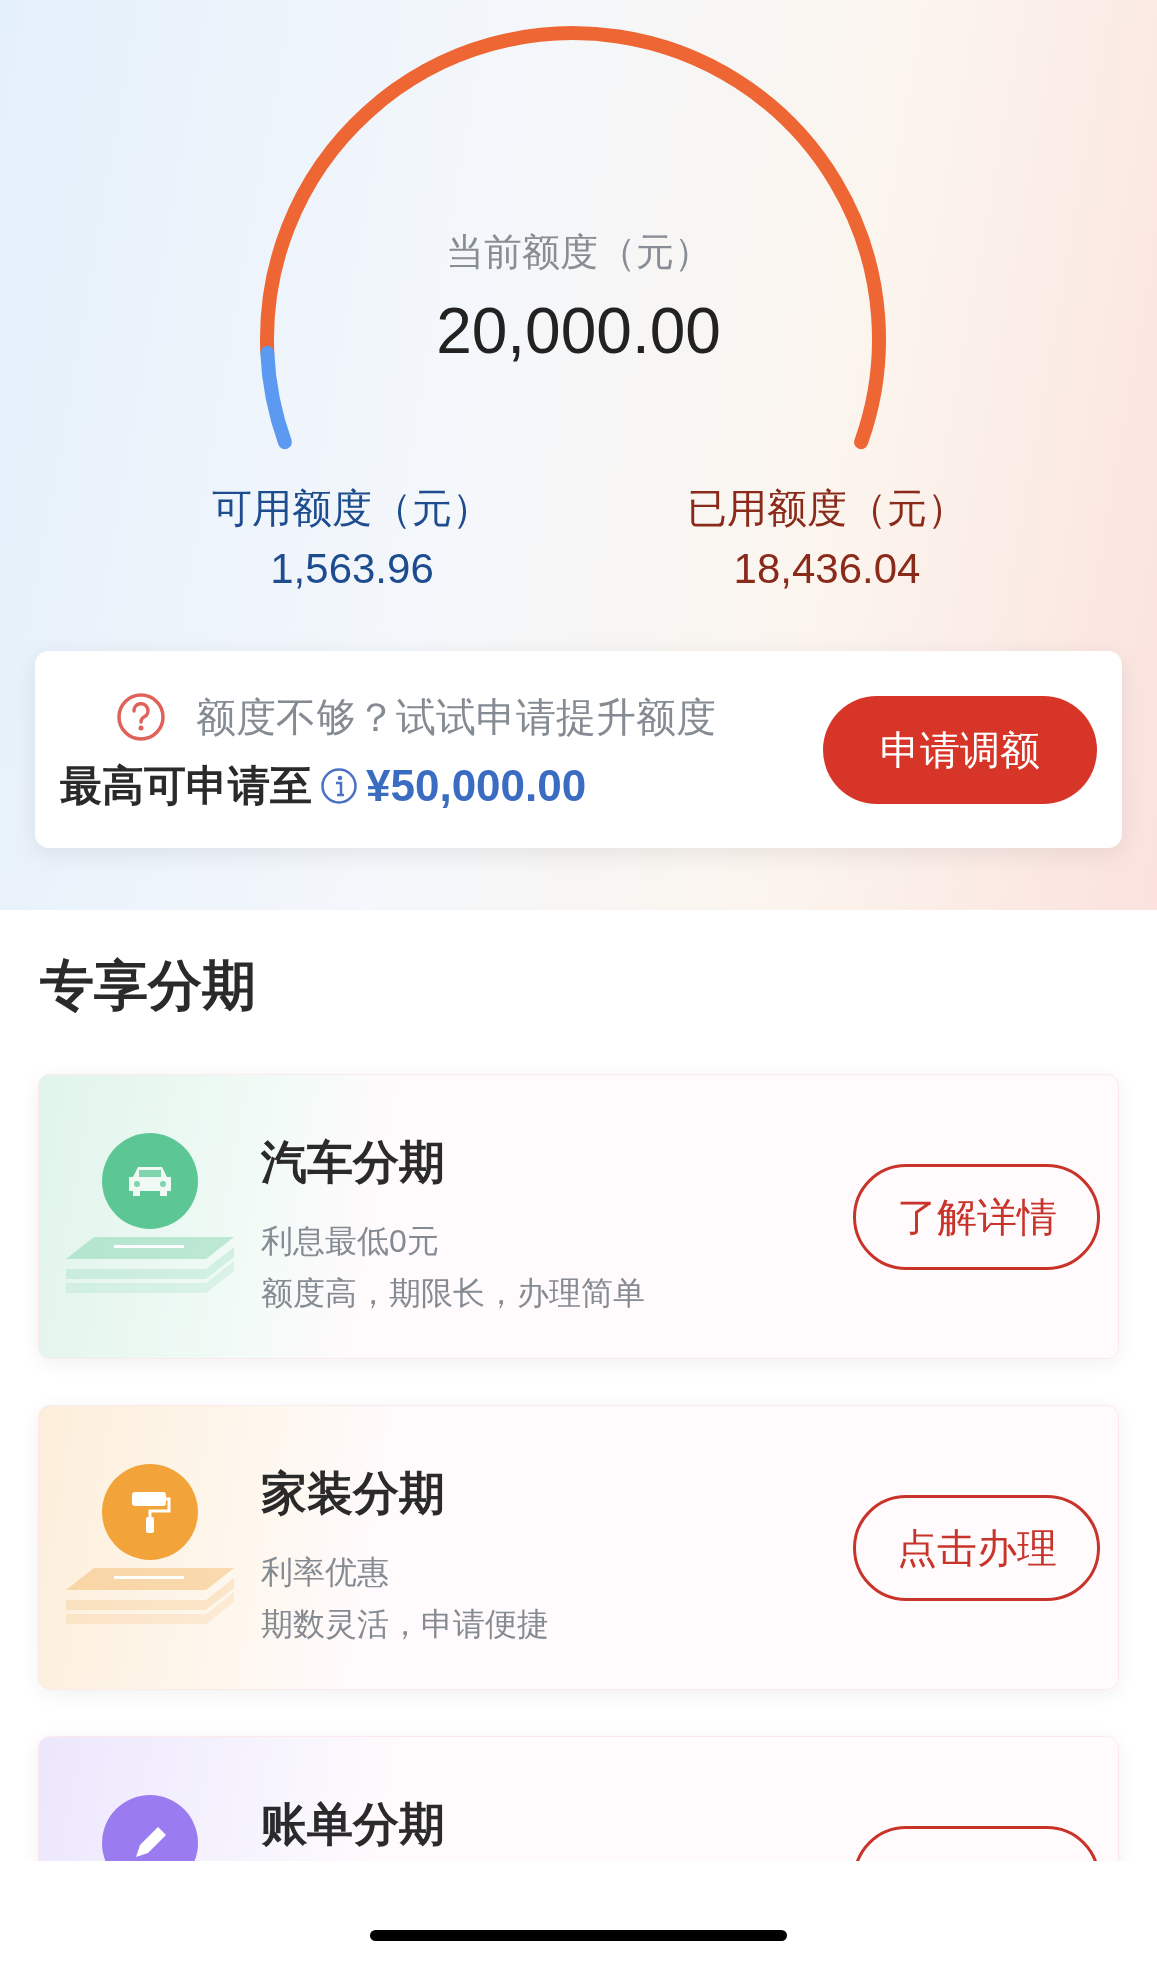 This screenshot has width=1157, height=1965. Describe the element at coordinates (339, 785) in the screenshot. I see `info-icon` at that location.